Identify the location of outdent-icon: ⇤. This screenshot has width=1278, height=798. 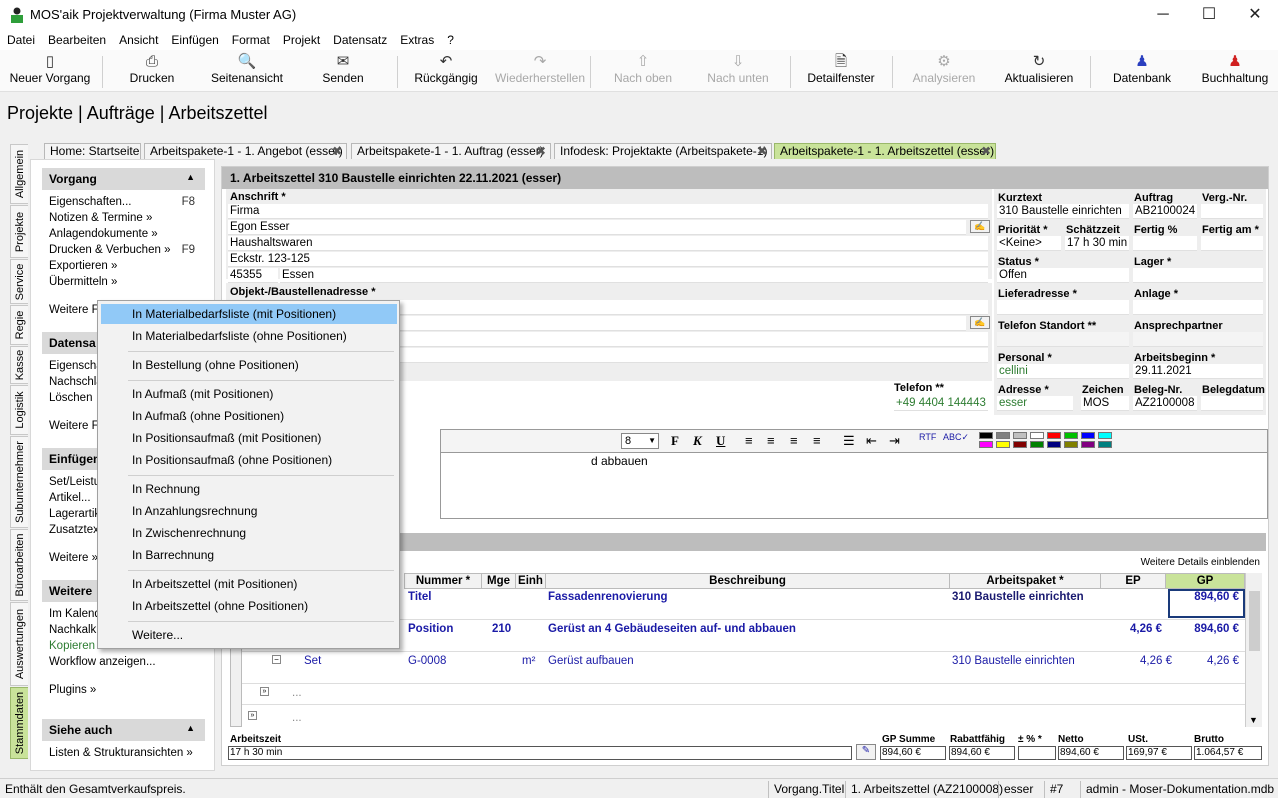
(871, 441).